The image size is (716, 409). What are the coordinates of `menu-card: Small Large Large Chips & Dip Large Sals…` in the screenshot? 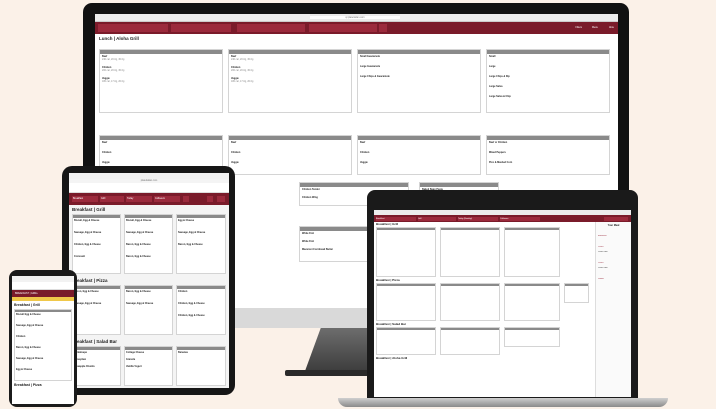 It's located at (548, 81).